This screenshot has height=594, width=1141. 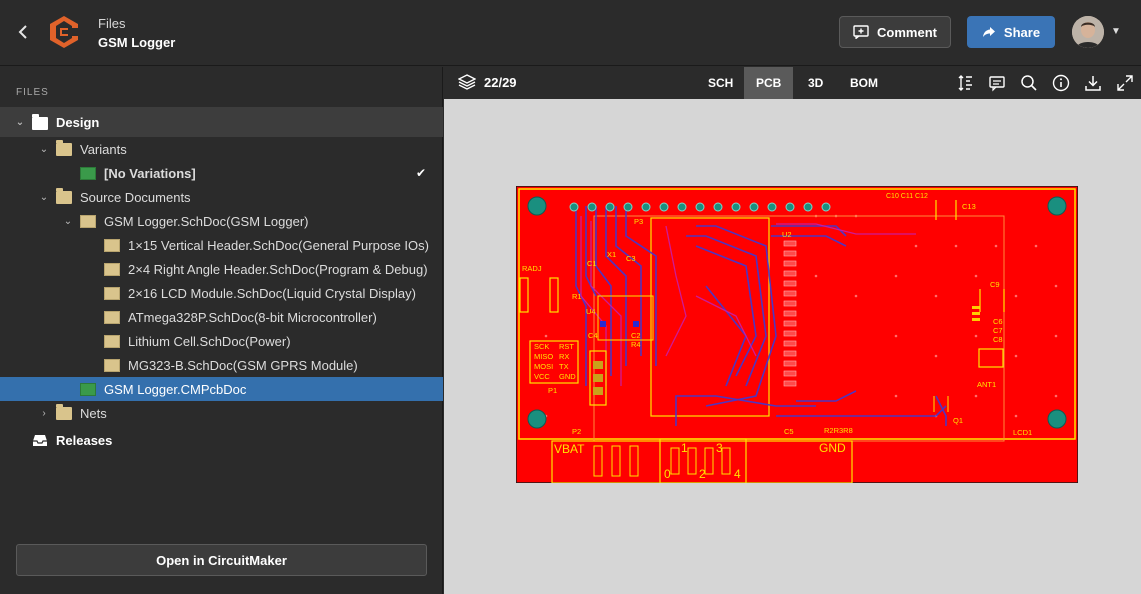 What do you see at coordinates (592, 263) in the screenshot?
I see `label-c1: C1` at bounding box center [592, 263].